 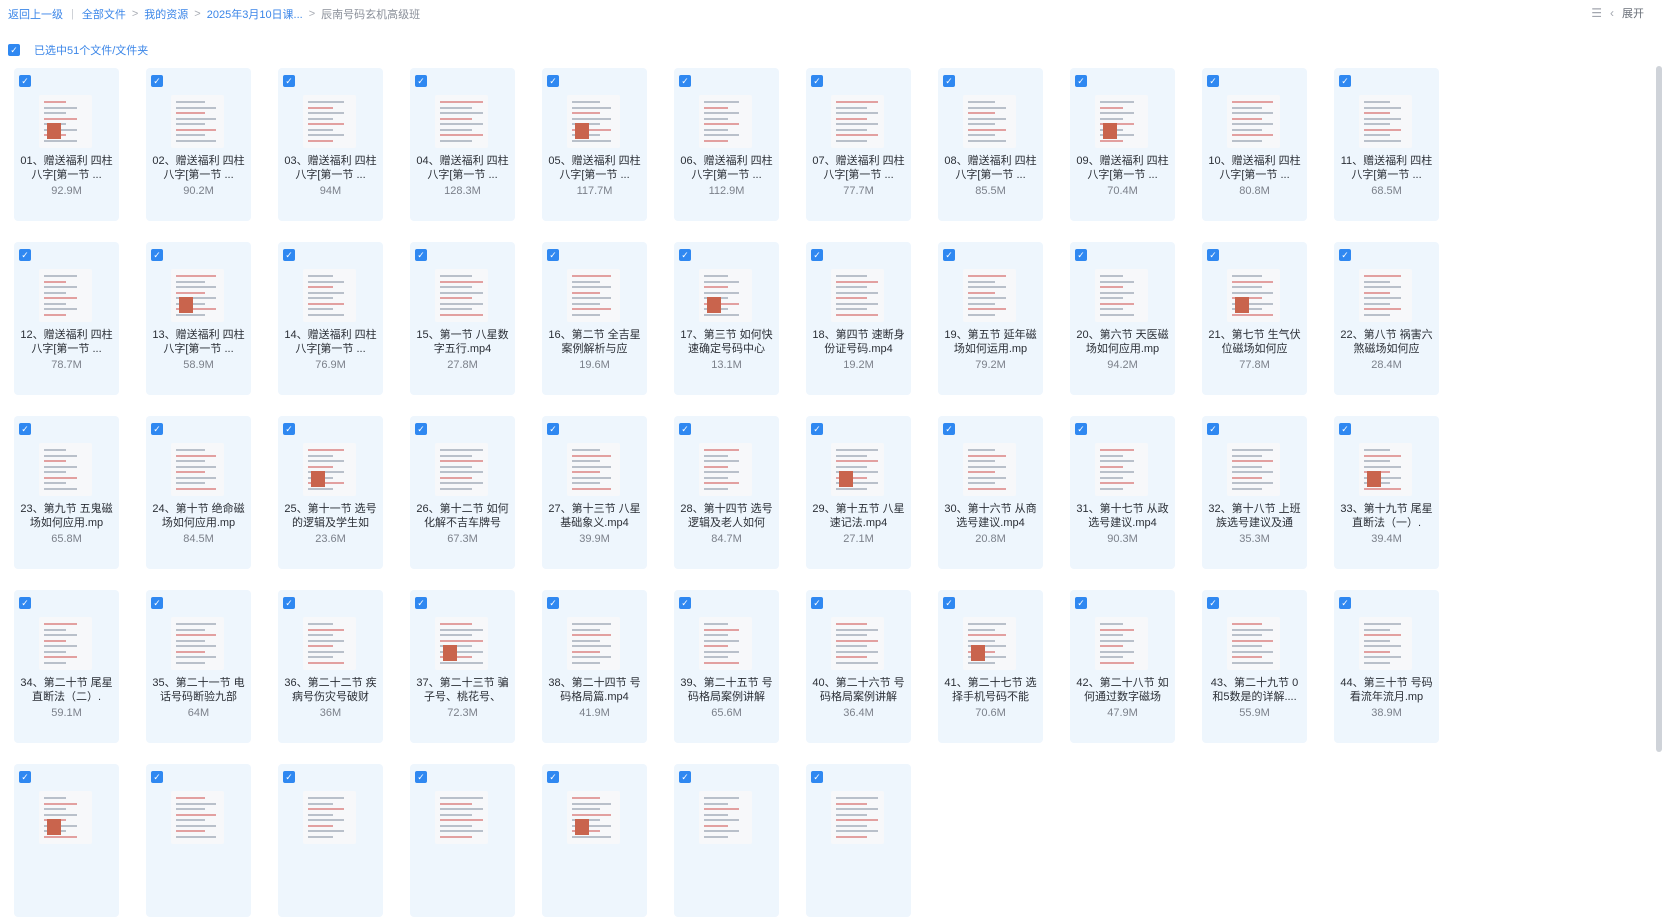 I want to click on file-tile: ✓ 40、第二十六节 号码格局案例讲解 36.4M, so click(x=858, y=666).